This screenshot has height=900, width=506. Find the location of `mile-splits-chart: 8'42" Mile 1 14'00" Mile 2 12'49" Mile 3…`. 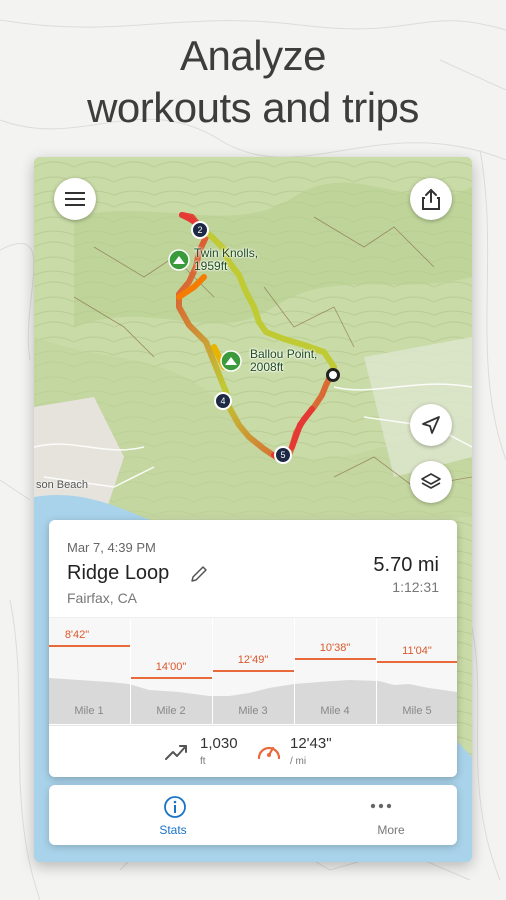

mile-splits-chart: 8'42" Mile 1 14'00" Mile 2 12'49" Mile 3… is located at coordinates (253, 670).